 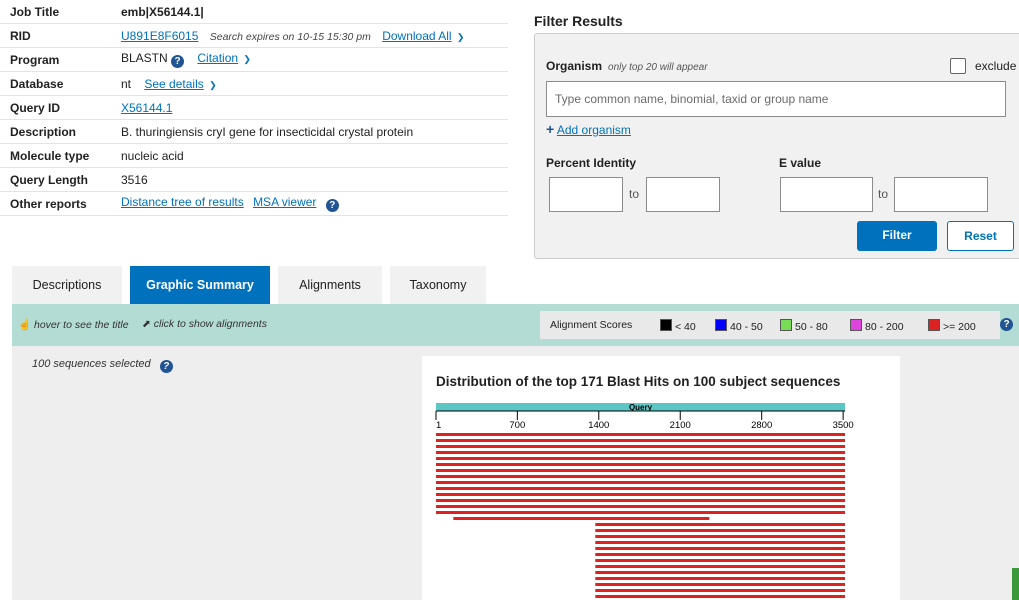 I want to click on evalue-max-input, so click(x=941, y=194).